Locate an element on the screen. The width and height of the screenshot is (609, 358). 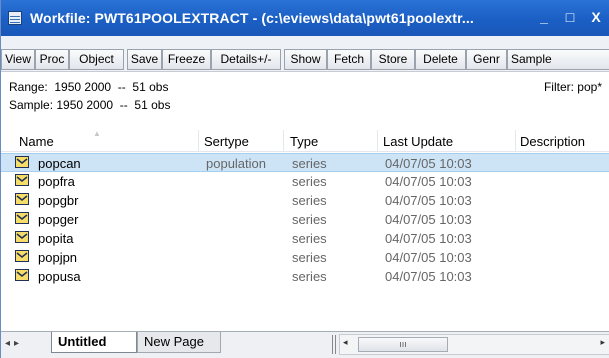
tab-new-page: New Page is located at coordinates (179, 342).